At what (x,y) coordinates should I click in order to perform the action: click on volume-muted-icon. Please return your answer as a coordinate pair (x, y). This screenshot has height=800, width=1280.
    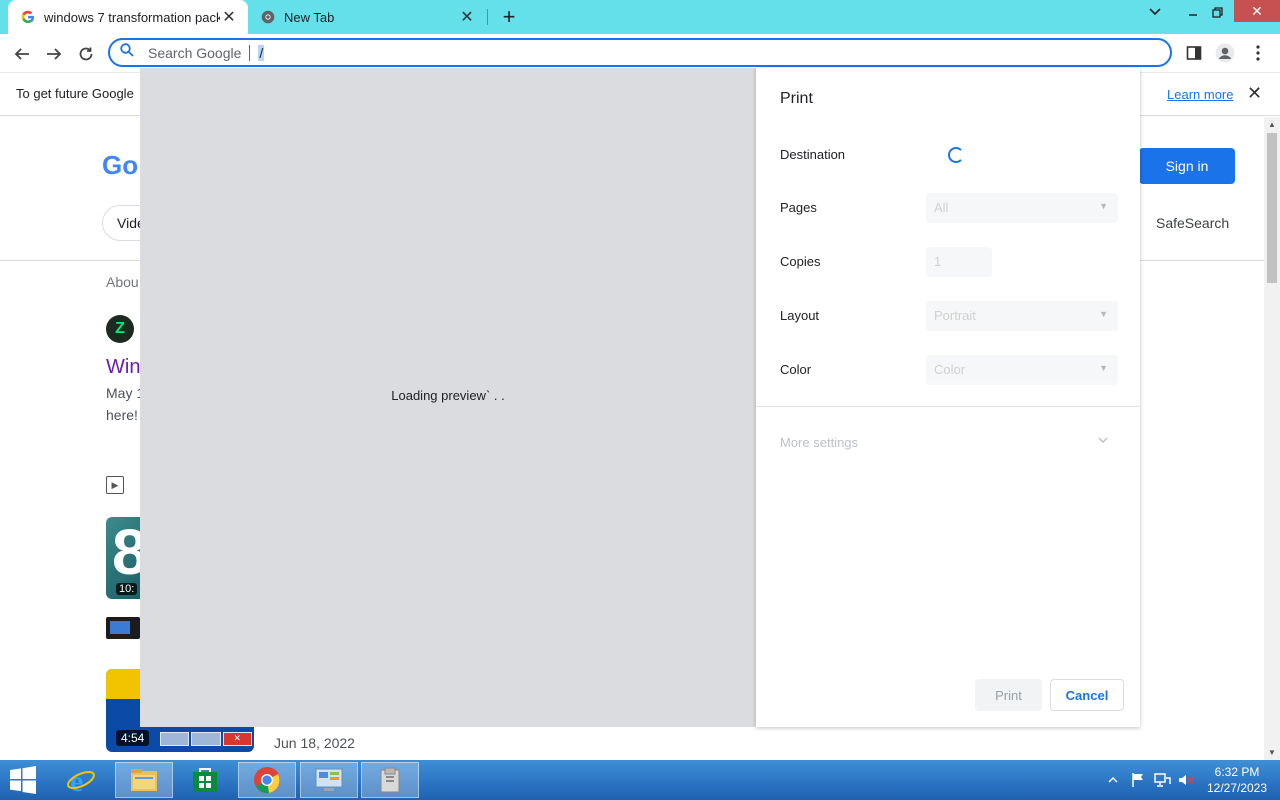
    Looking at the image, I should click on (1186, 780).